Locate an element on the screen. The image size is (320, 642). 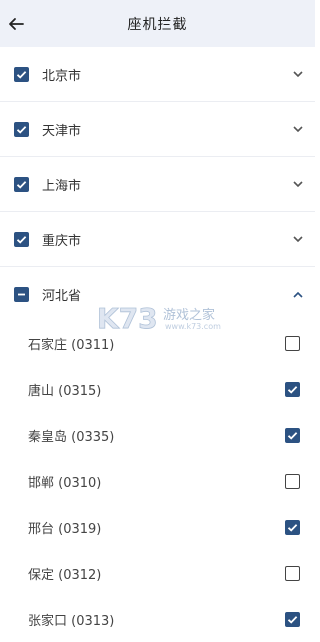
province-row-tianjin: 天津市 is located at coordinates (157, 129).